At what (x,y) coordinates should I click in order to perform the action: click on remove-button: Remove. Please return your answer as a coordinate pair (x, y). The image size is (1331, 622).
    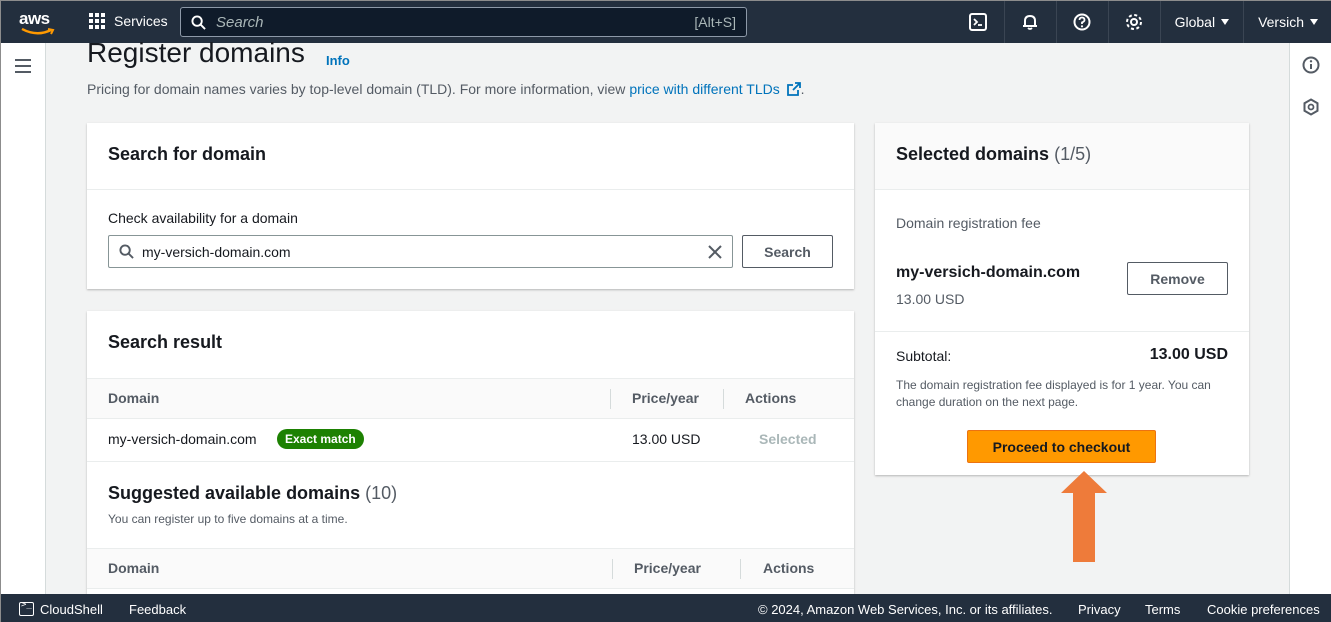
    Looking at the image, I should click on (1177, 278).